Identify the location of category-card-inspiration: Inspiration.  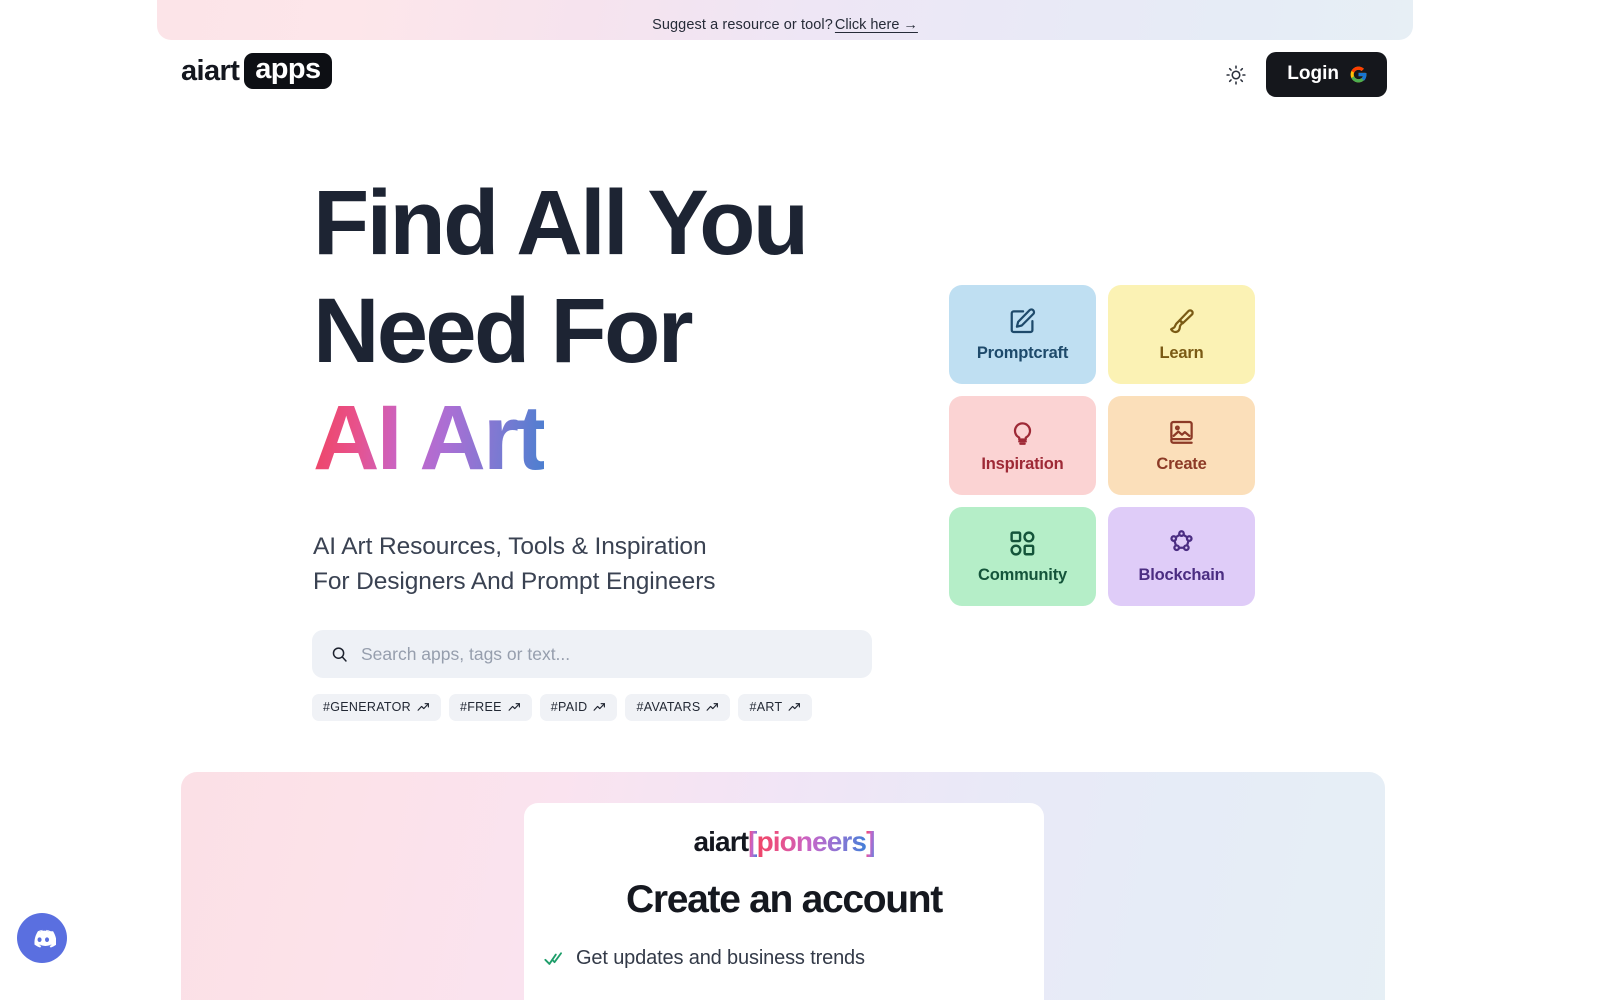
(1022, 445).